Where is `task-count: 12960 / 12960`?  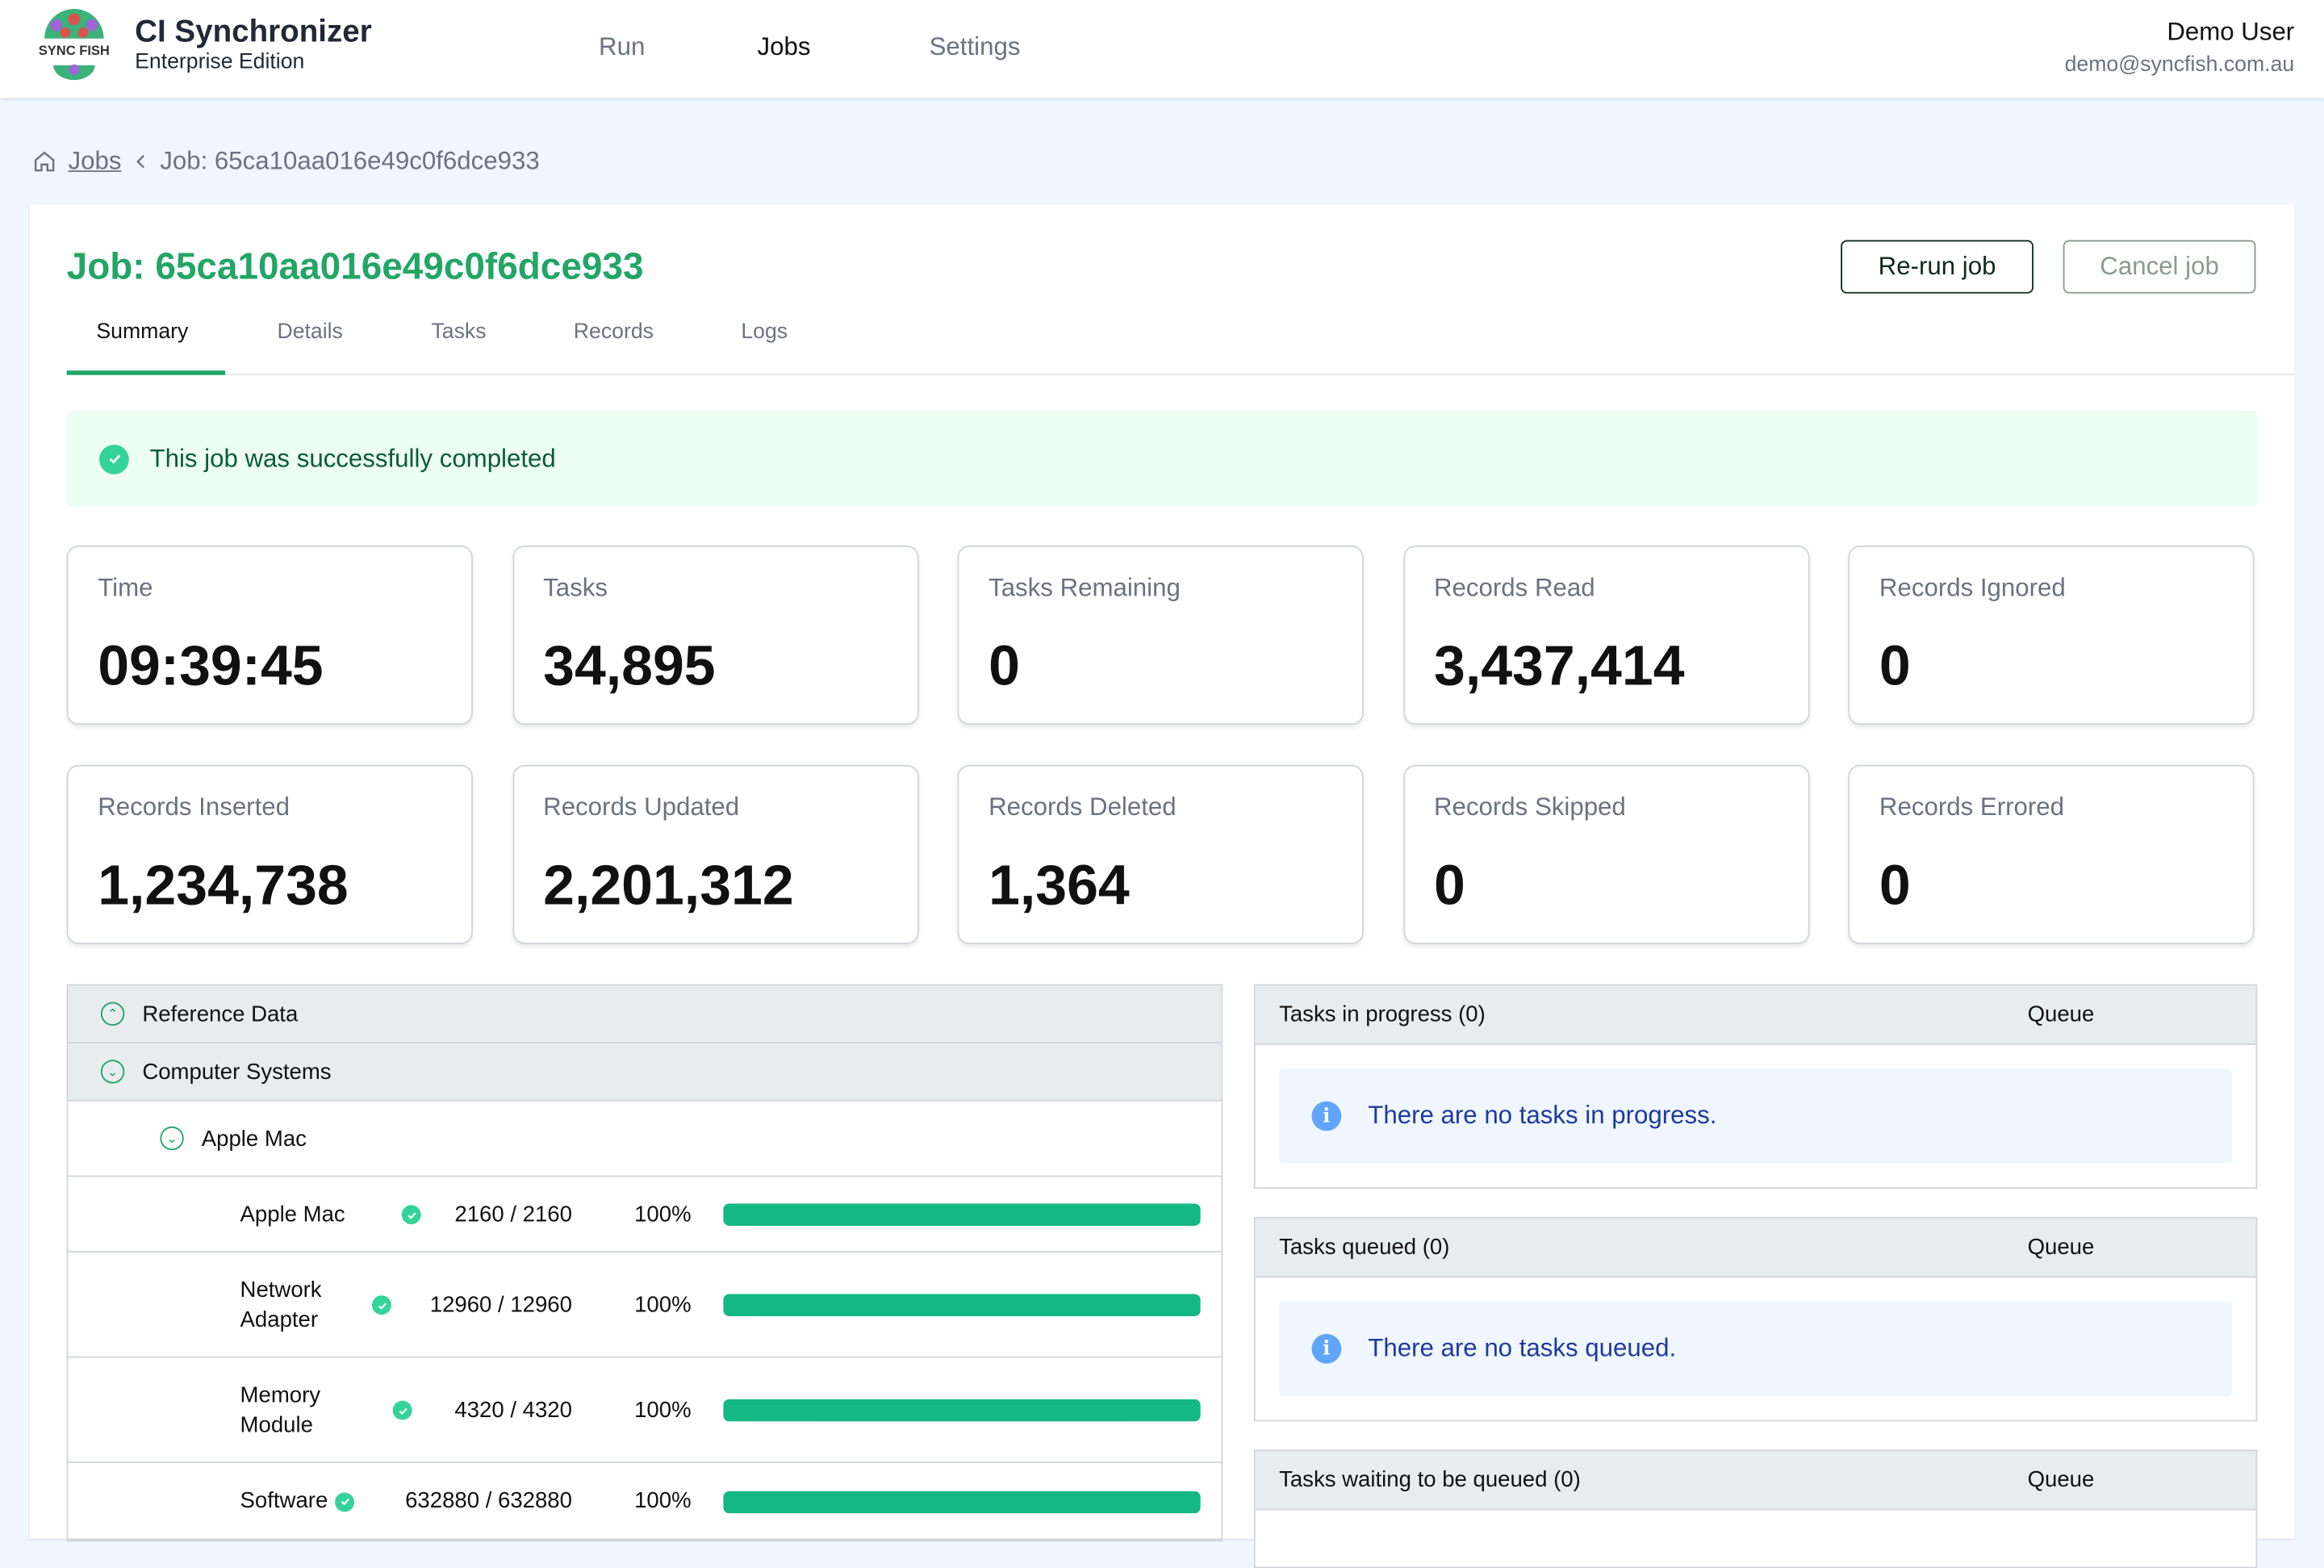
task-count: 12960 / 12960 is located at coordinates (500, 1304).